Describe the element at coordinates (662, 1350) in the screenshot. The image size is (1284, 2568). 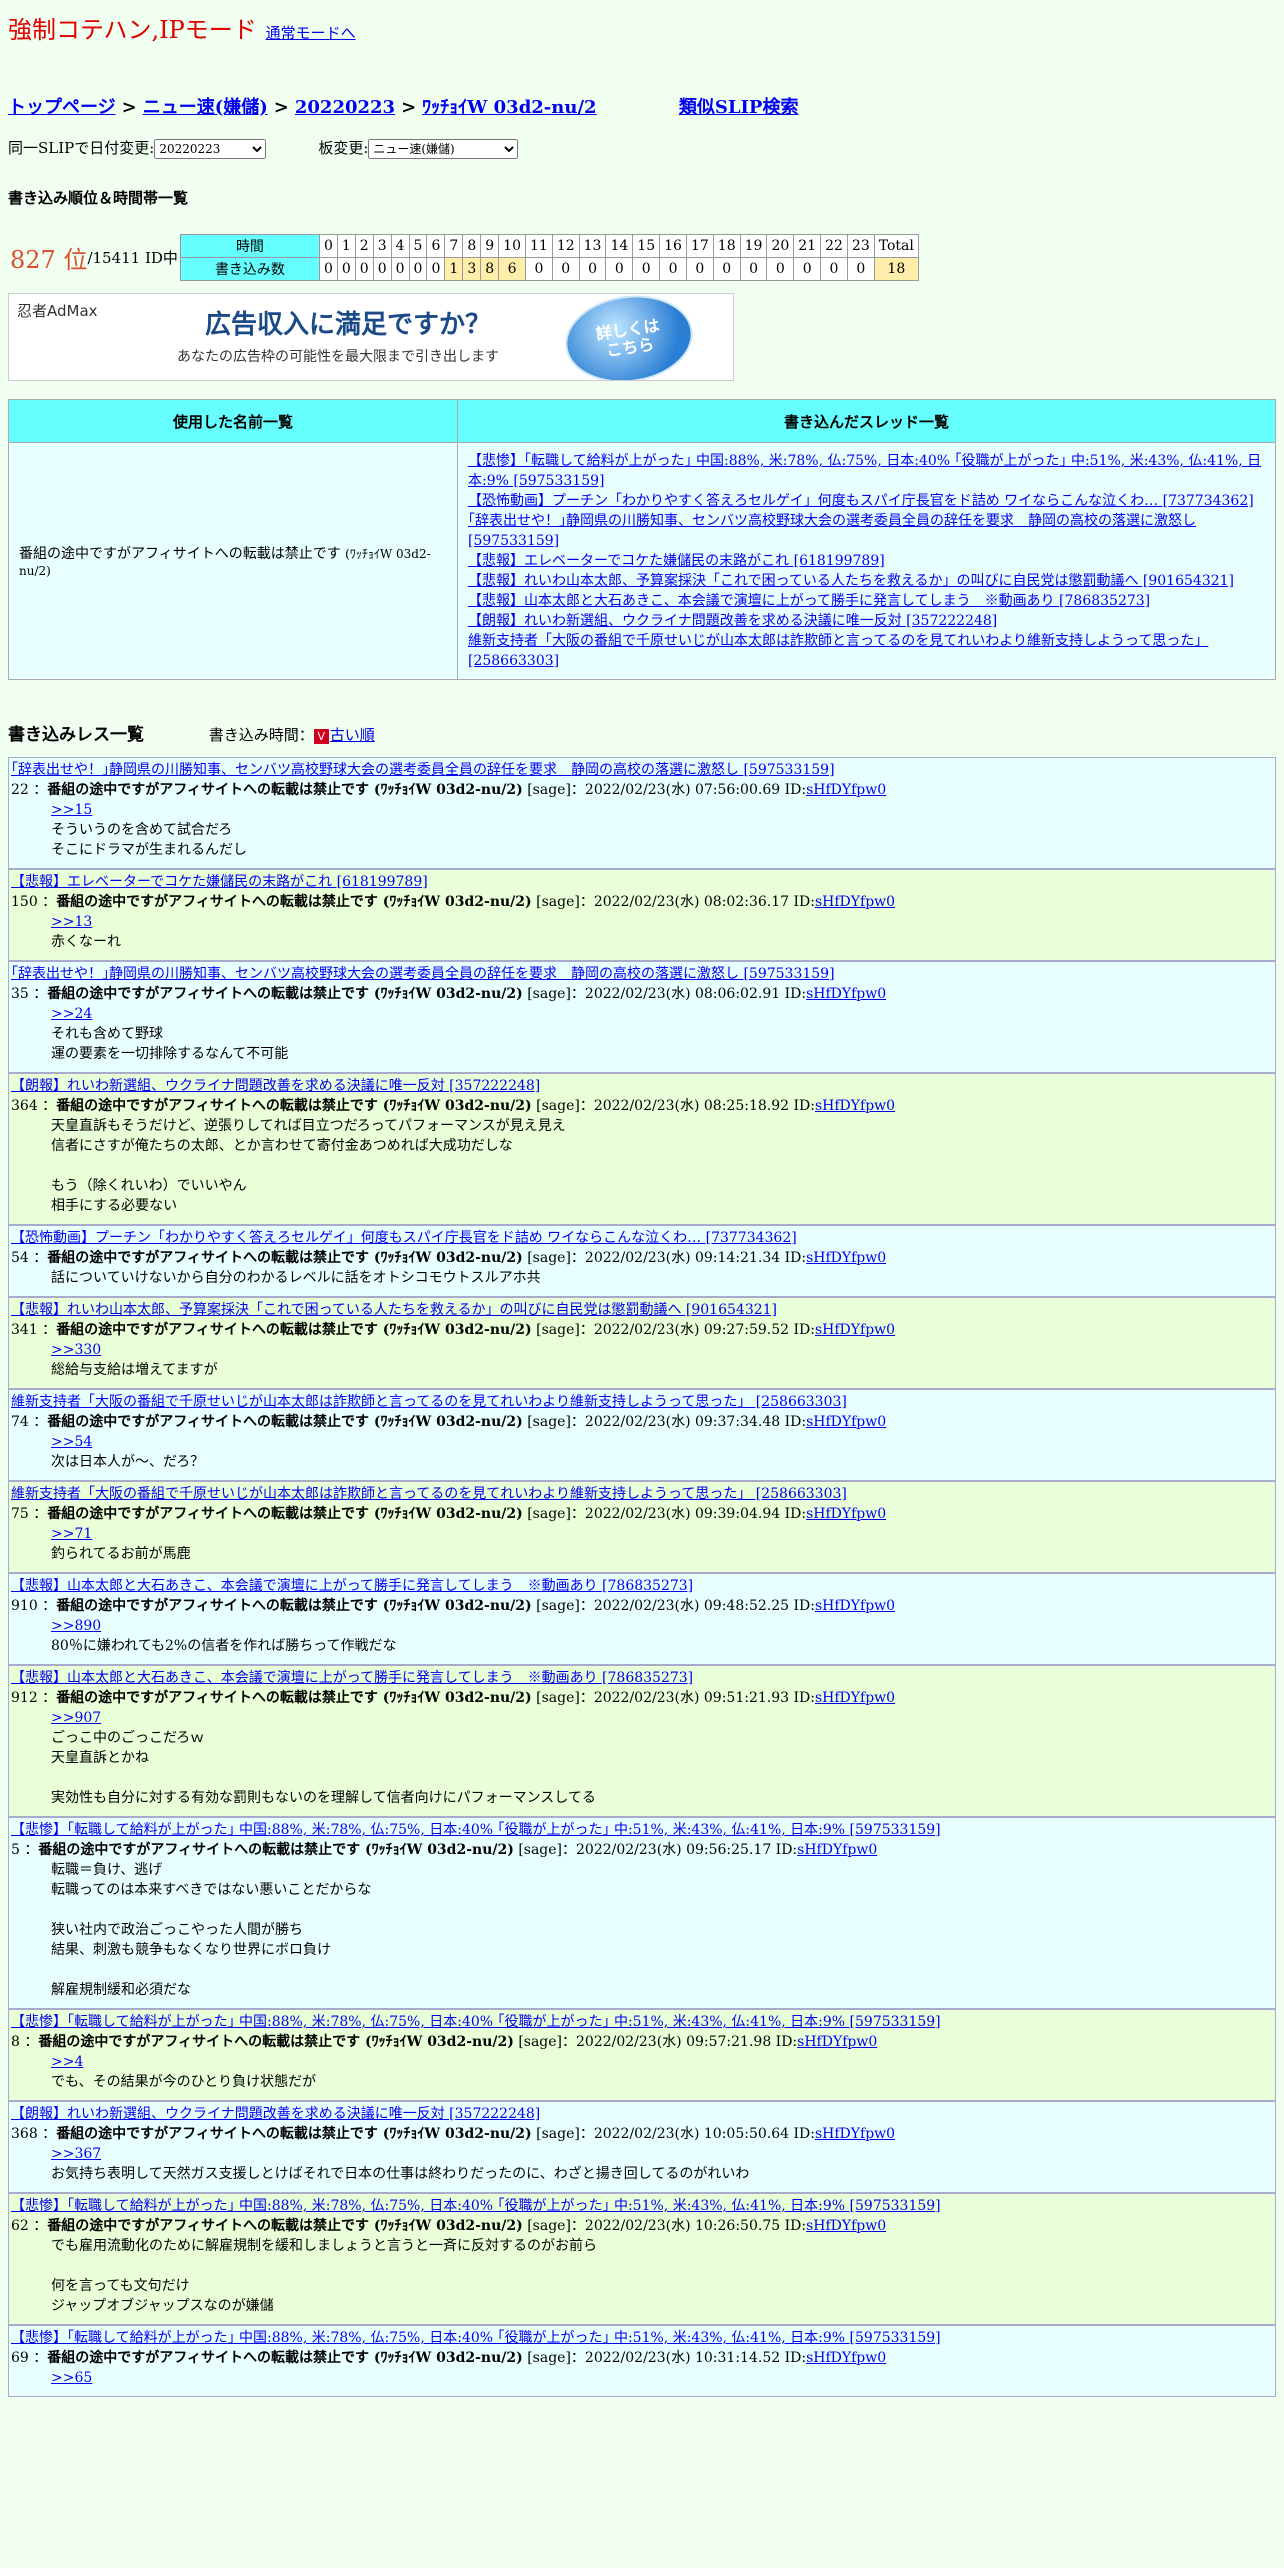
I see `post-anchor-link: >>330` at that location.